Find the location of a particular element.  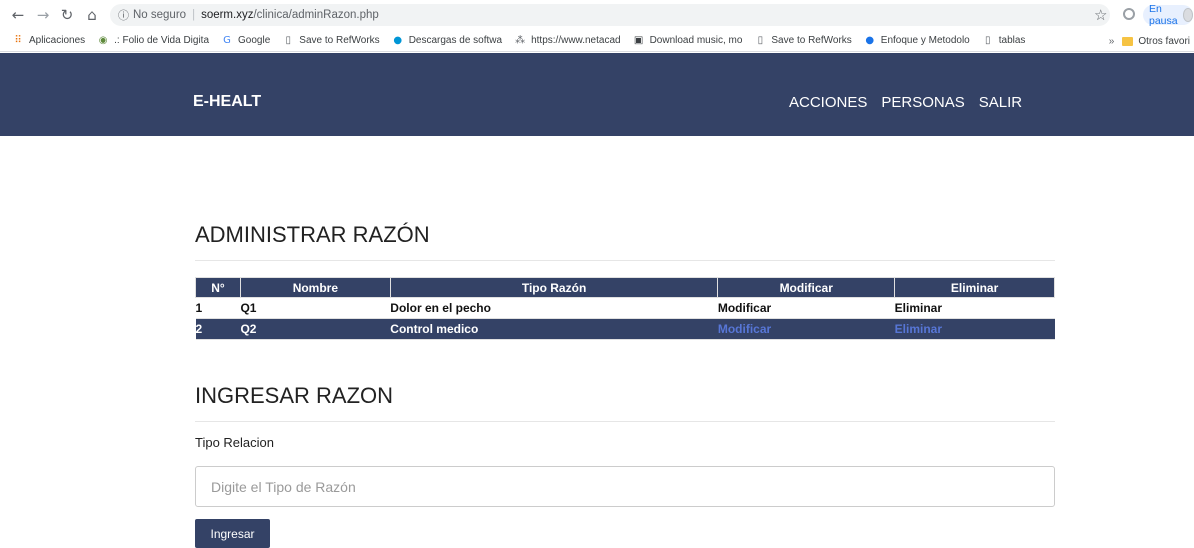

form-title: INGRESAR RAZON is located at coordinates (294, 395).